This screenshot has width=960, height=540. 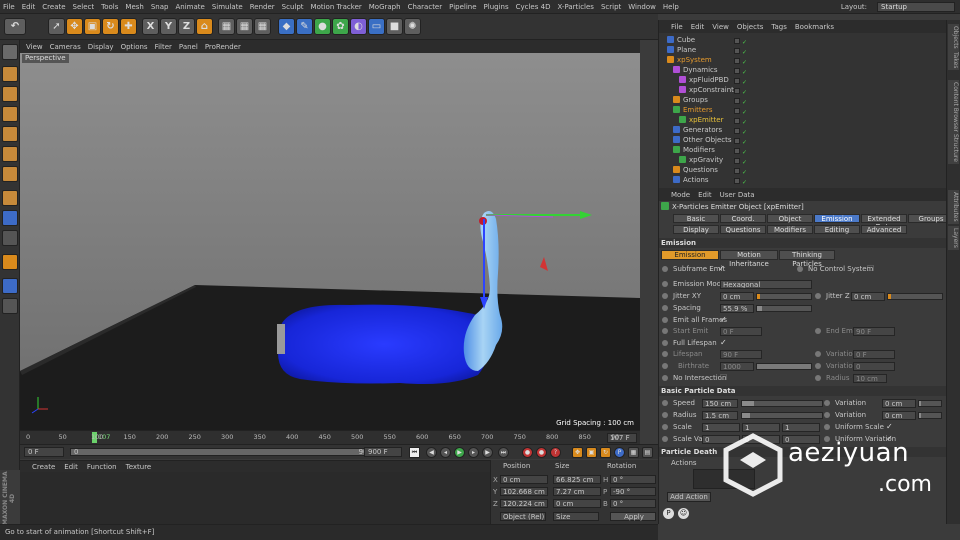 I want to click on side-tab-layers: Layers, so click(x=953, y=238).